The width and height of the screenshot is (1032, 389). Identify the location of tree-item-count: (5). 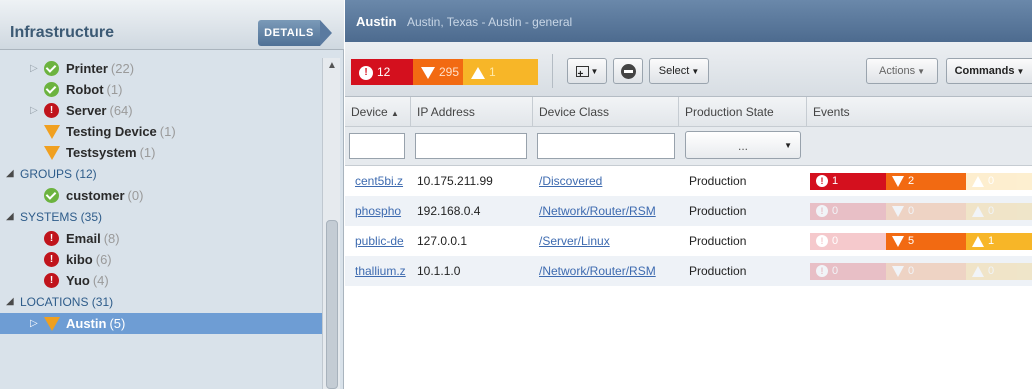
(117, 323).